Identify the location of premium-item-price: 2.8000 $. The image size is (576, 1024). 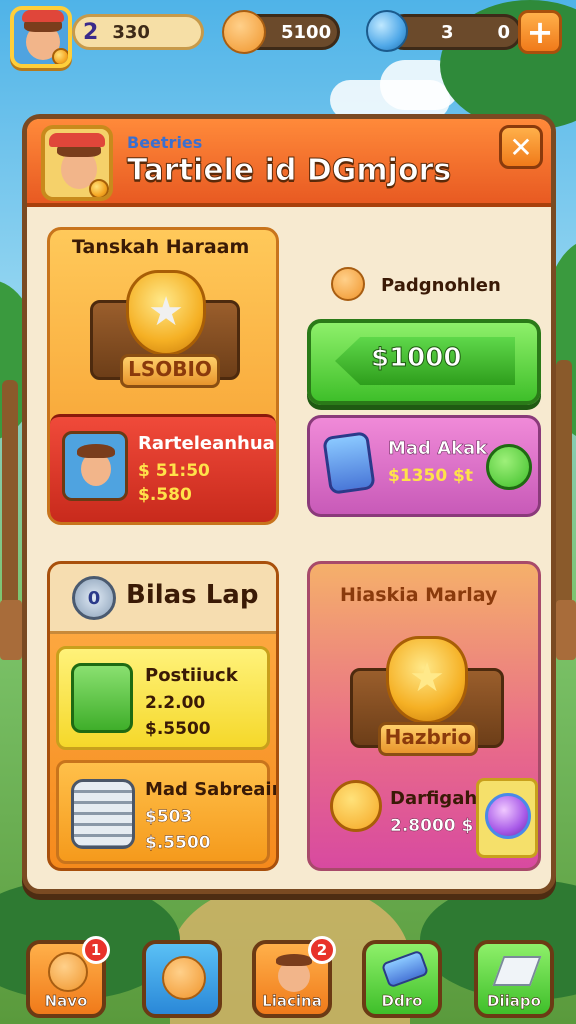
(432, 826).